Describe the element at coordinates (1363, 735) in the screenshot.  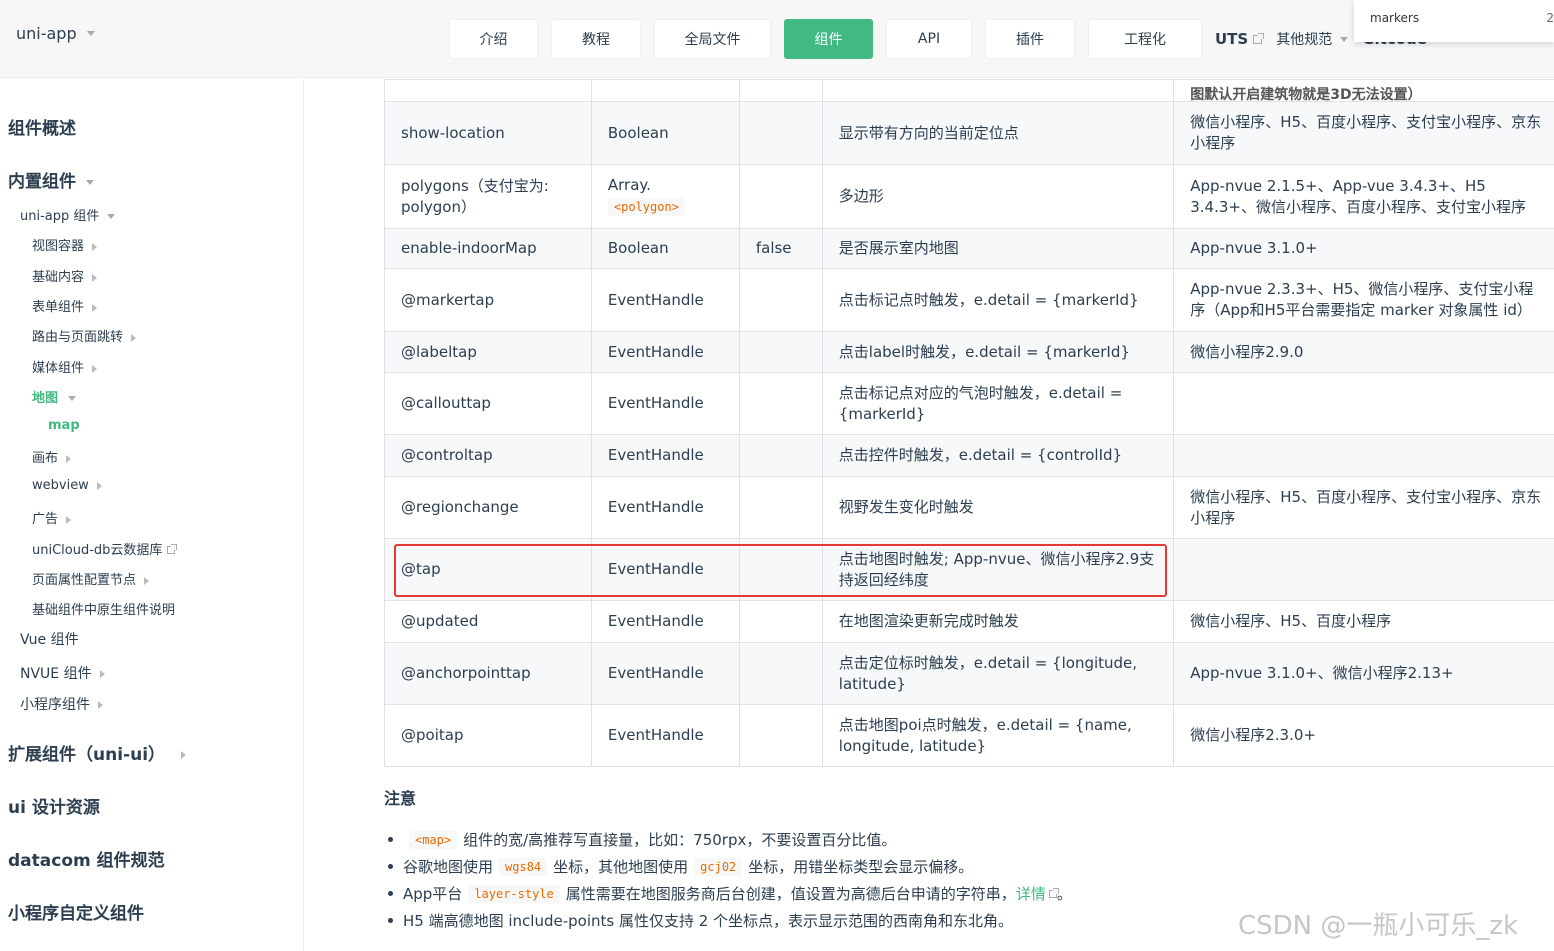
I see `table-cell-platform: 微信小程序2.3.0+` at that location.